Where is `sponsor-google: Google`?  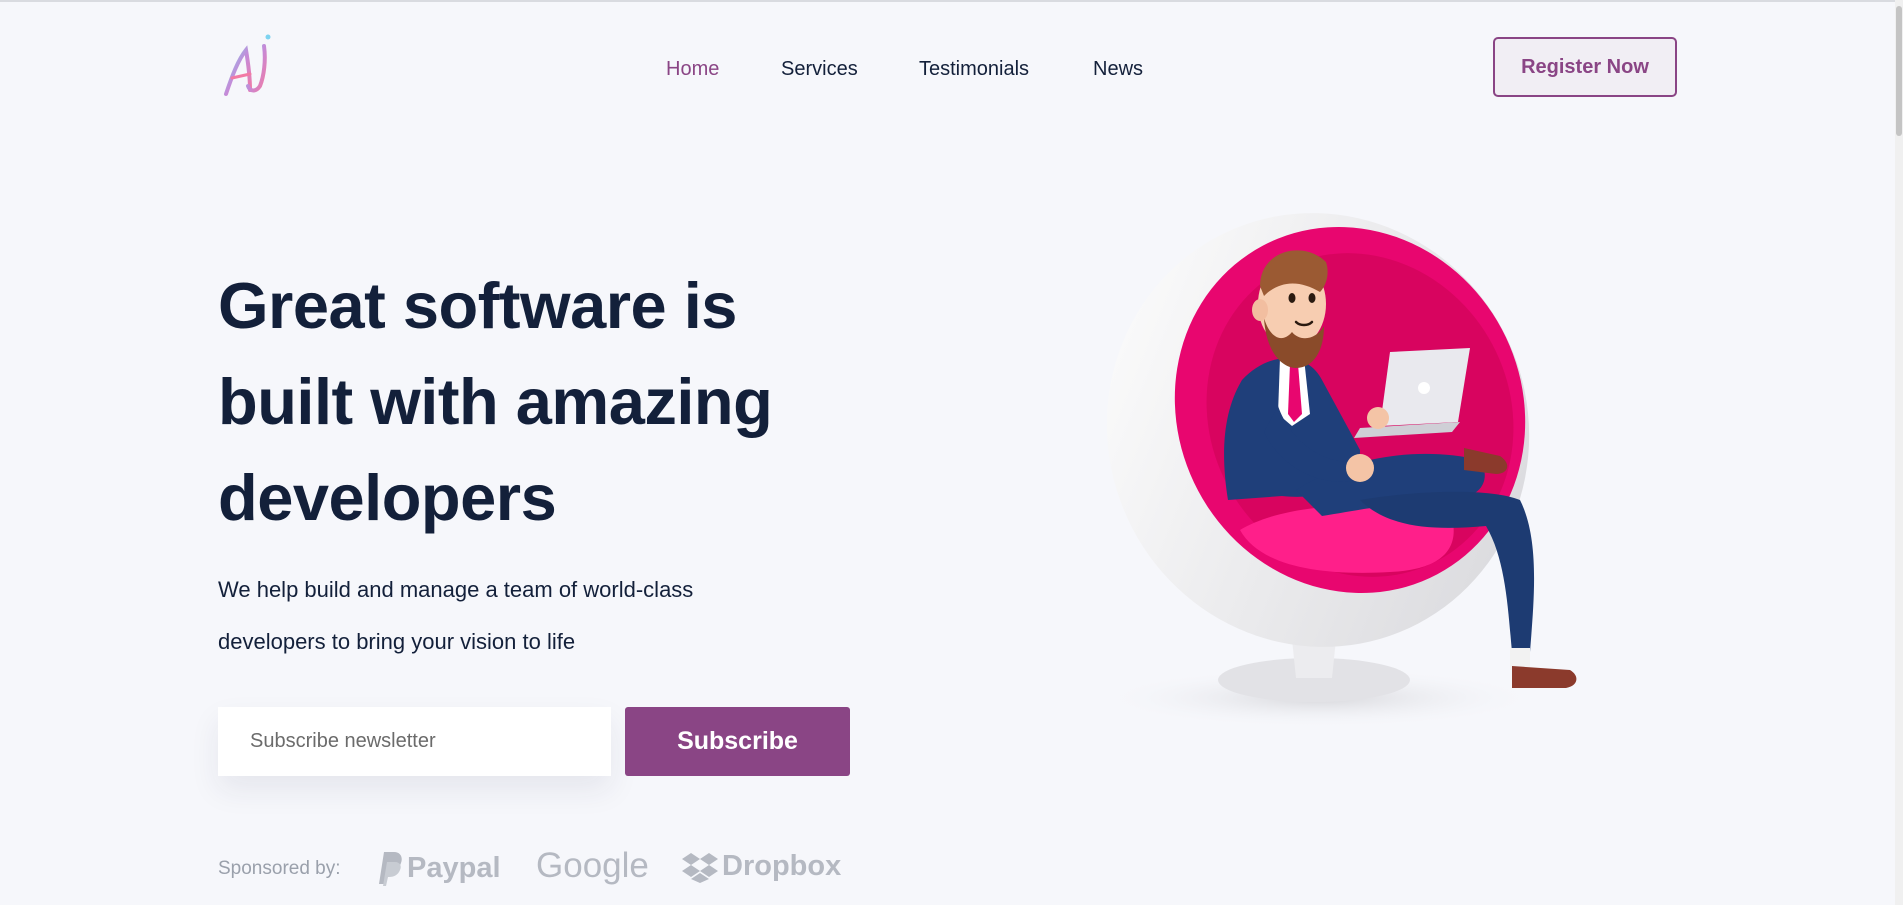
sponsor-google: Google is located at coordinates (592, 866).